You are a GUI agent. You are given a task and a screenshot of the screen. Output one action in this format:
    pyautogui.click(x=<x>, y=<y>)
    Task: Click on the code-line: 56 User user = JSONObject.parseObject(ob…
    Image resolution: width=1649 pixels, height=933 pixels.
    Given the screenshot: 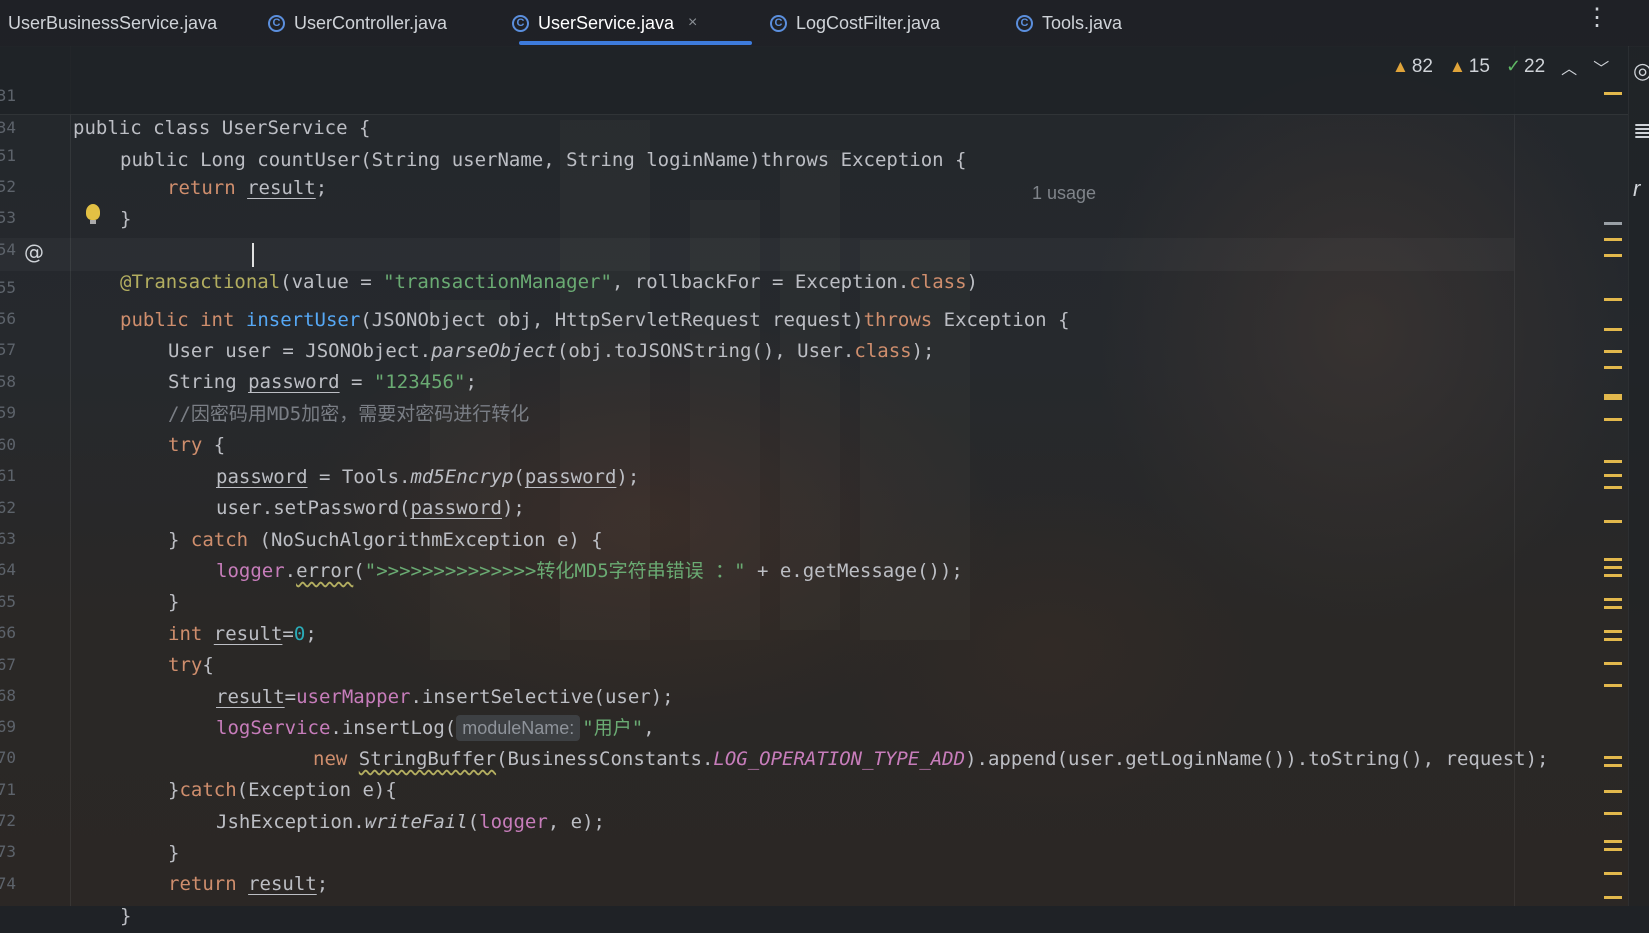 What is the action you would take?
    pyautogui.click(x=467, y=315)
    